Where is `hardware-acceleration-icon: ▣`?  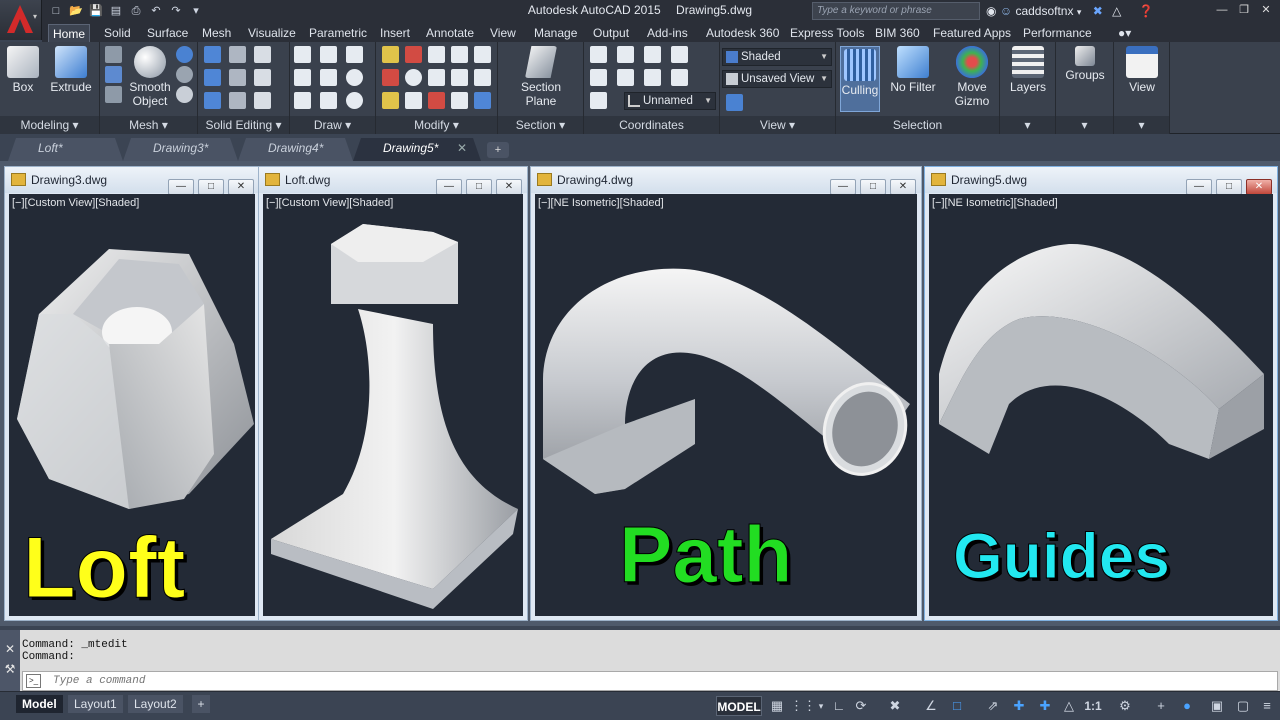
hardware-acceleration-icon: ▣ is located at coordinates (1217, 706).